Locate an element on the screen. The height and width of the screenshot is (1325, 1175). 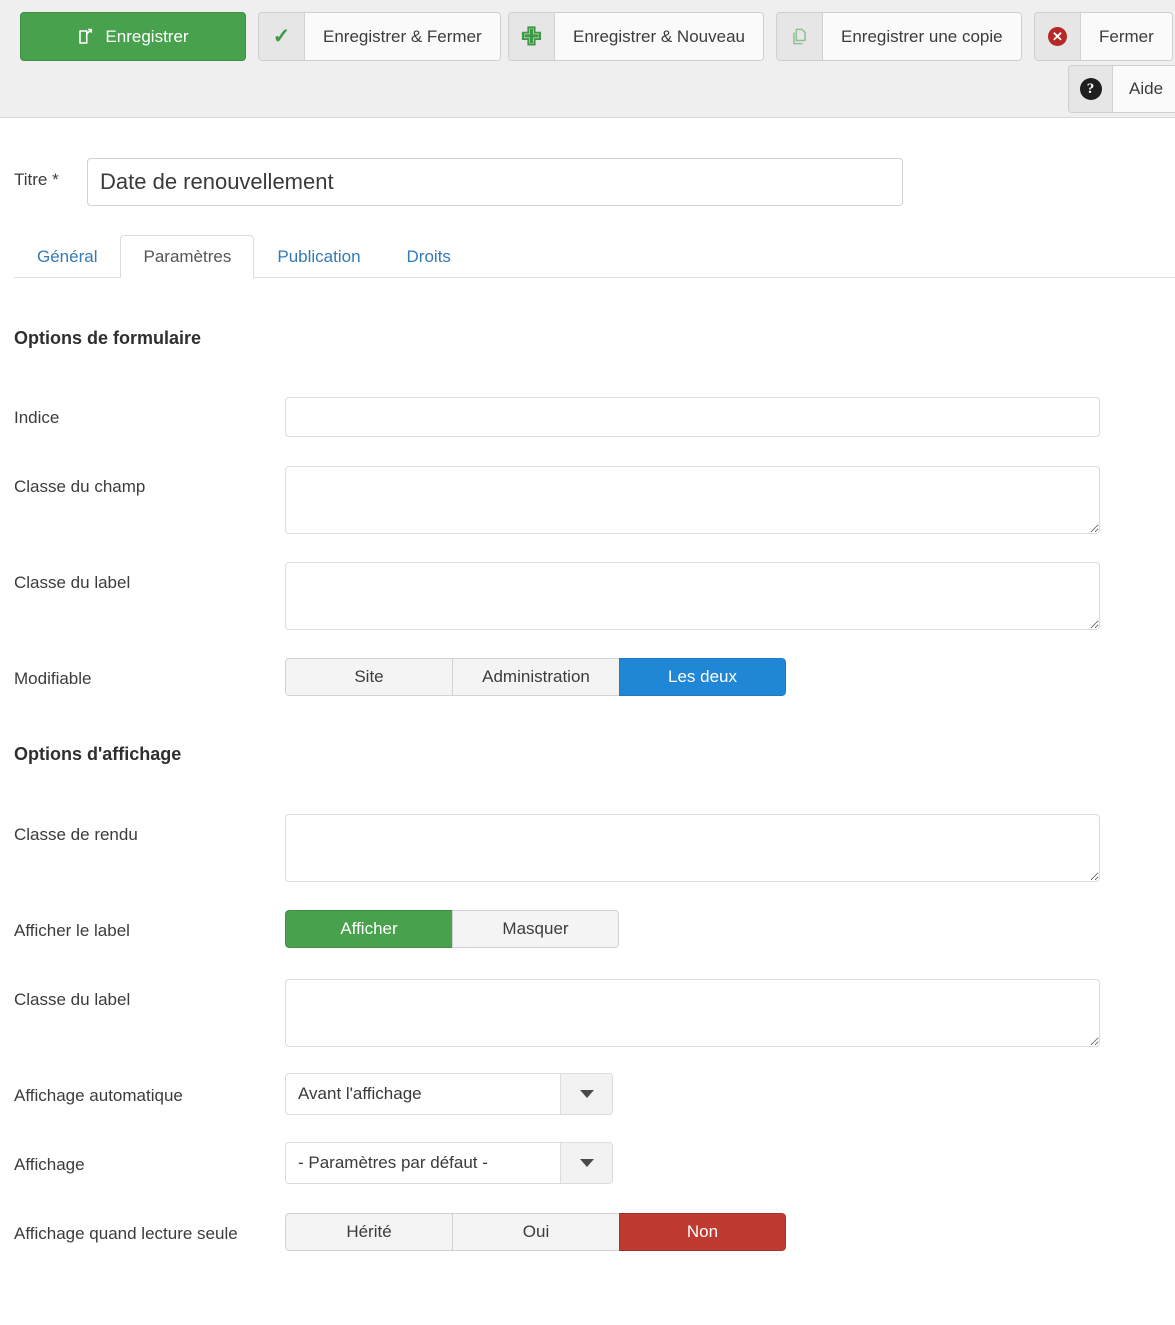
lecture-seule-option-oui: Oui is located at coordinates (535, 1232).